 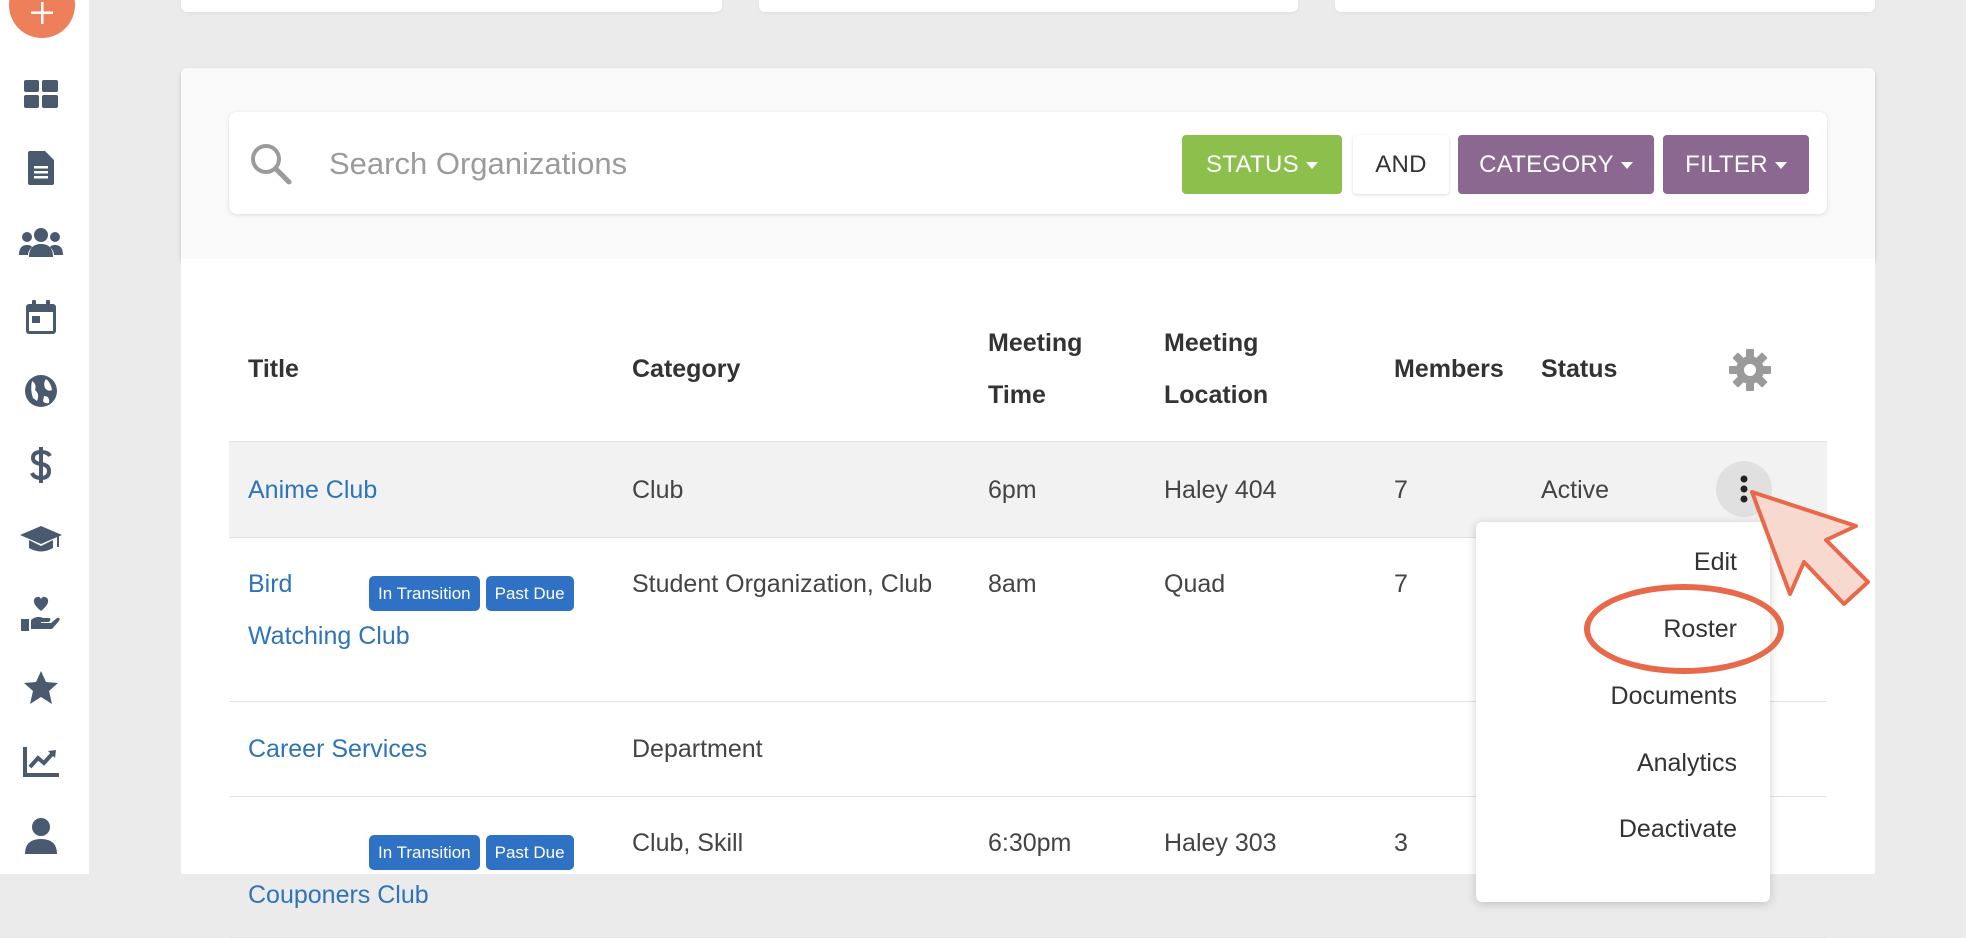 I want to click on meeting-time-cell: 6:30pm, so click(x=1057, y=867).